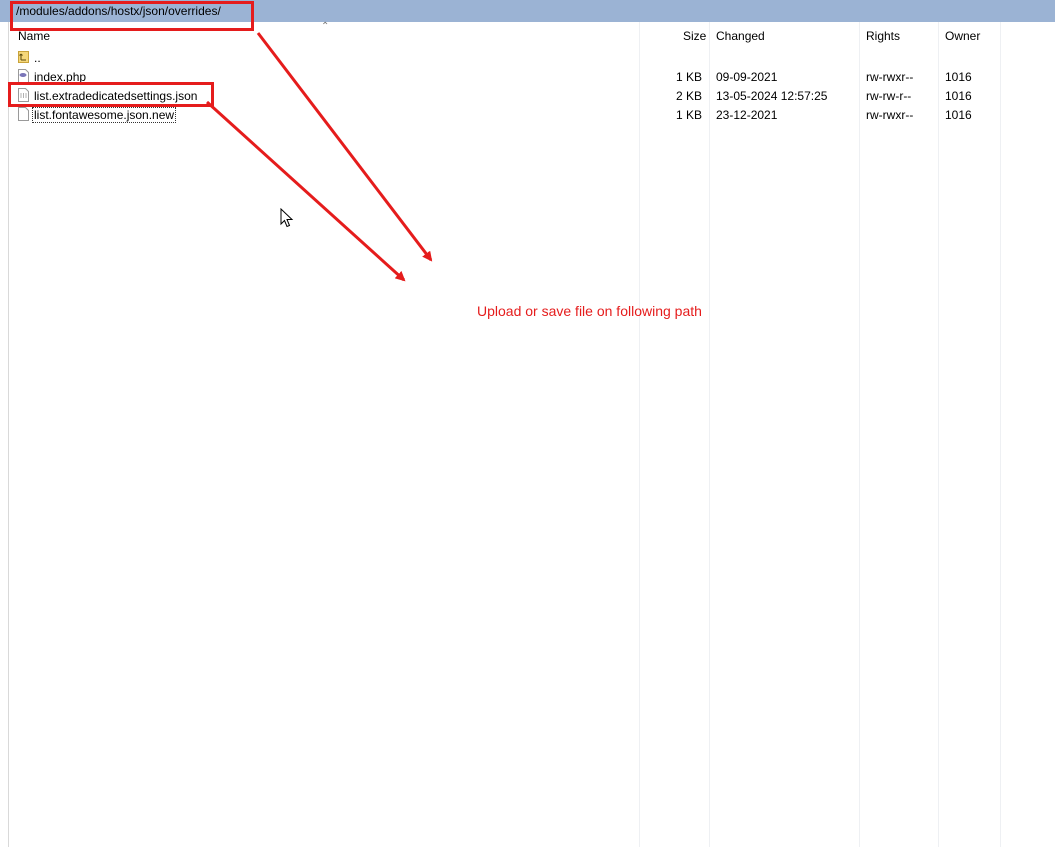 The image size is (1055, 847). I want to click on file-arrow, so click(305, 191).